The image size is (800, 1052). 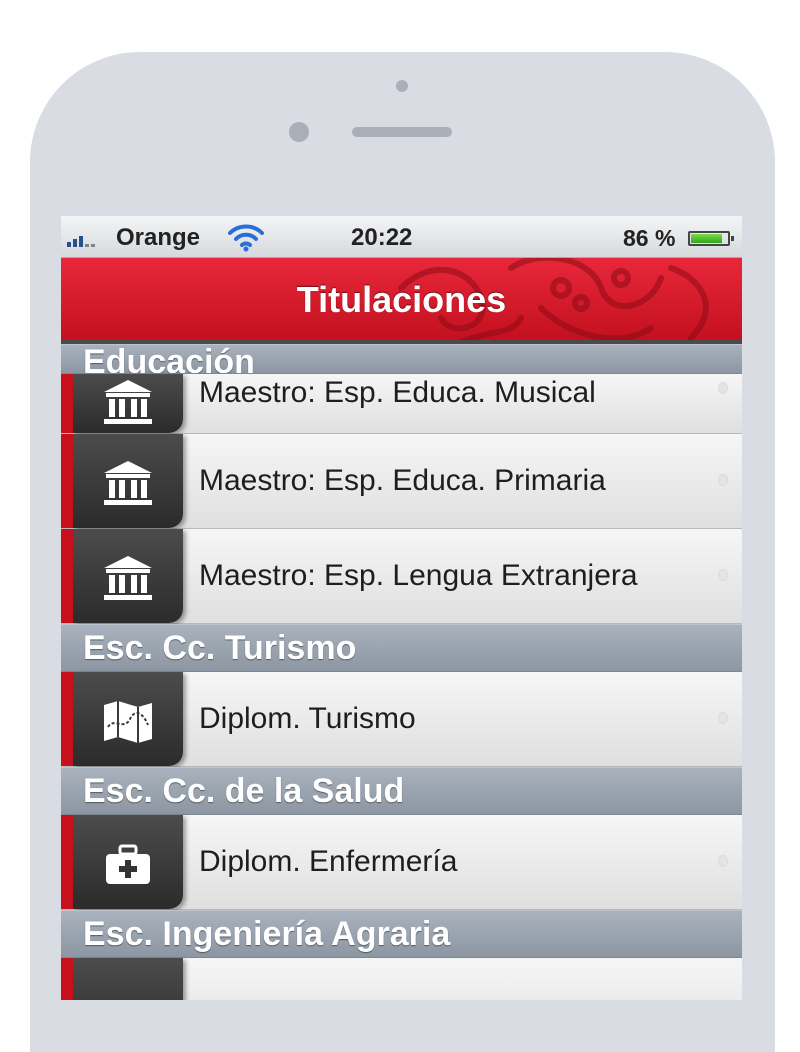 I want to click on wifi-icon, so click(x=246, y=238).